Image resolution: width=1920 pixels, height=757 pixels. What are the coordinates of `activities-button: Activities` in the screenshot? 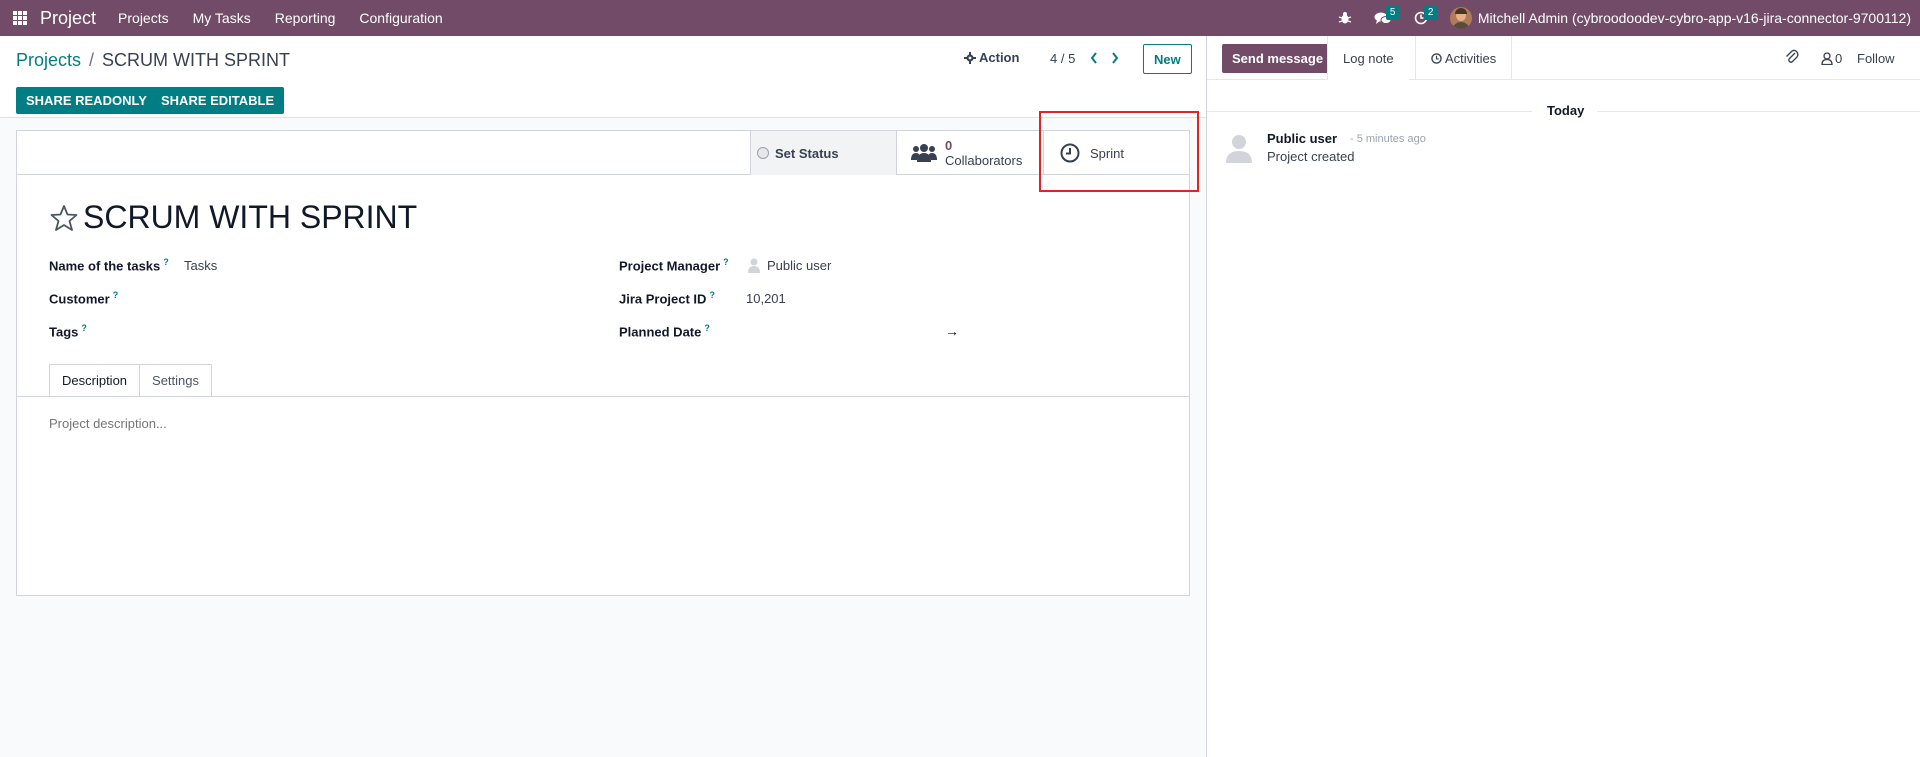 It's located at (1464, 58).